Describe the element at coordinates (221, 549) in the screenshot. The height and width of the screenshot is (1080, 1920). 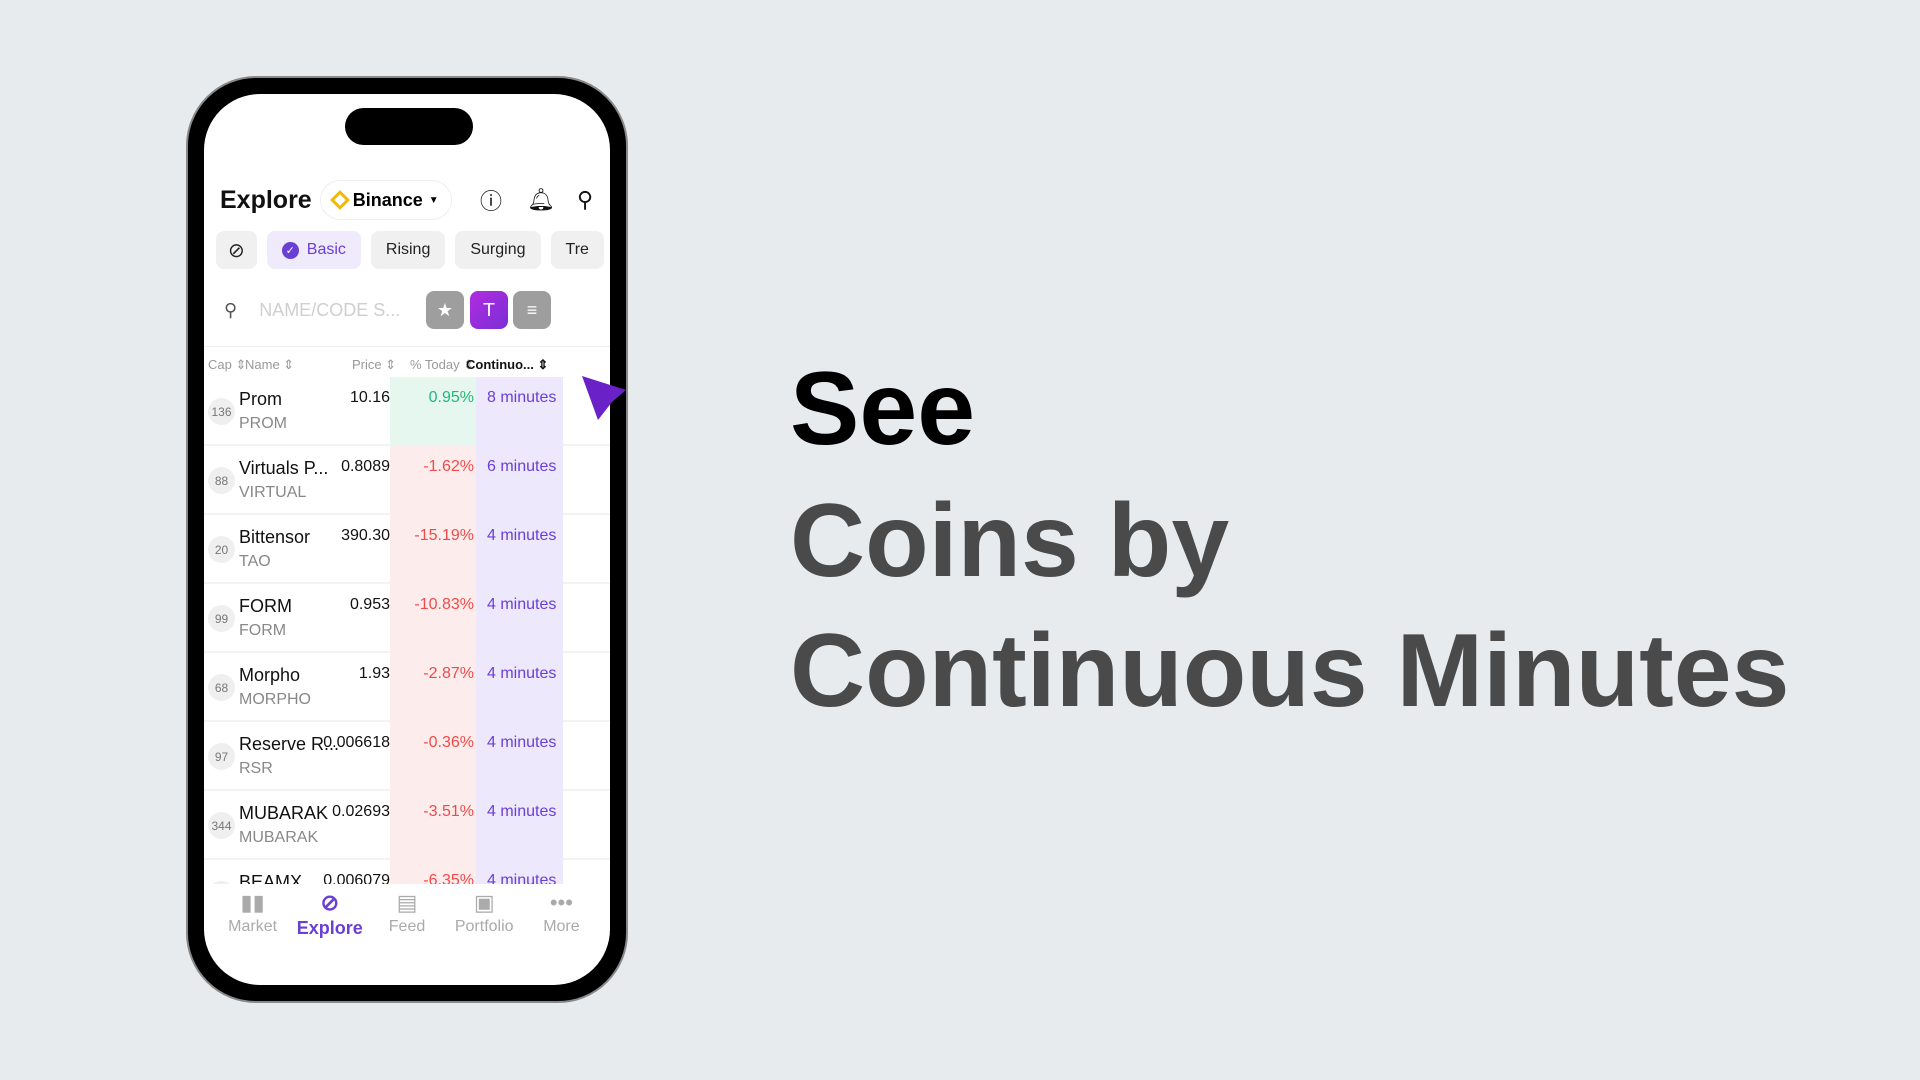
I see `market-cap-rank: 20` at that location.